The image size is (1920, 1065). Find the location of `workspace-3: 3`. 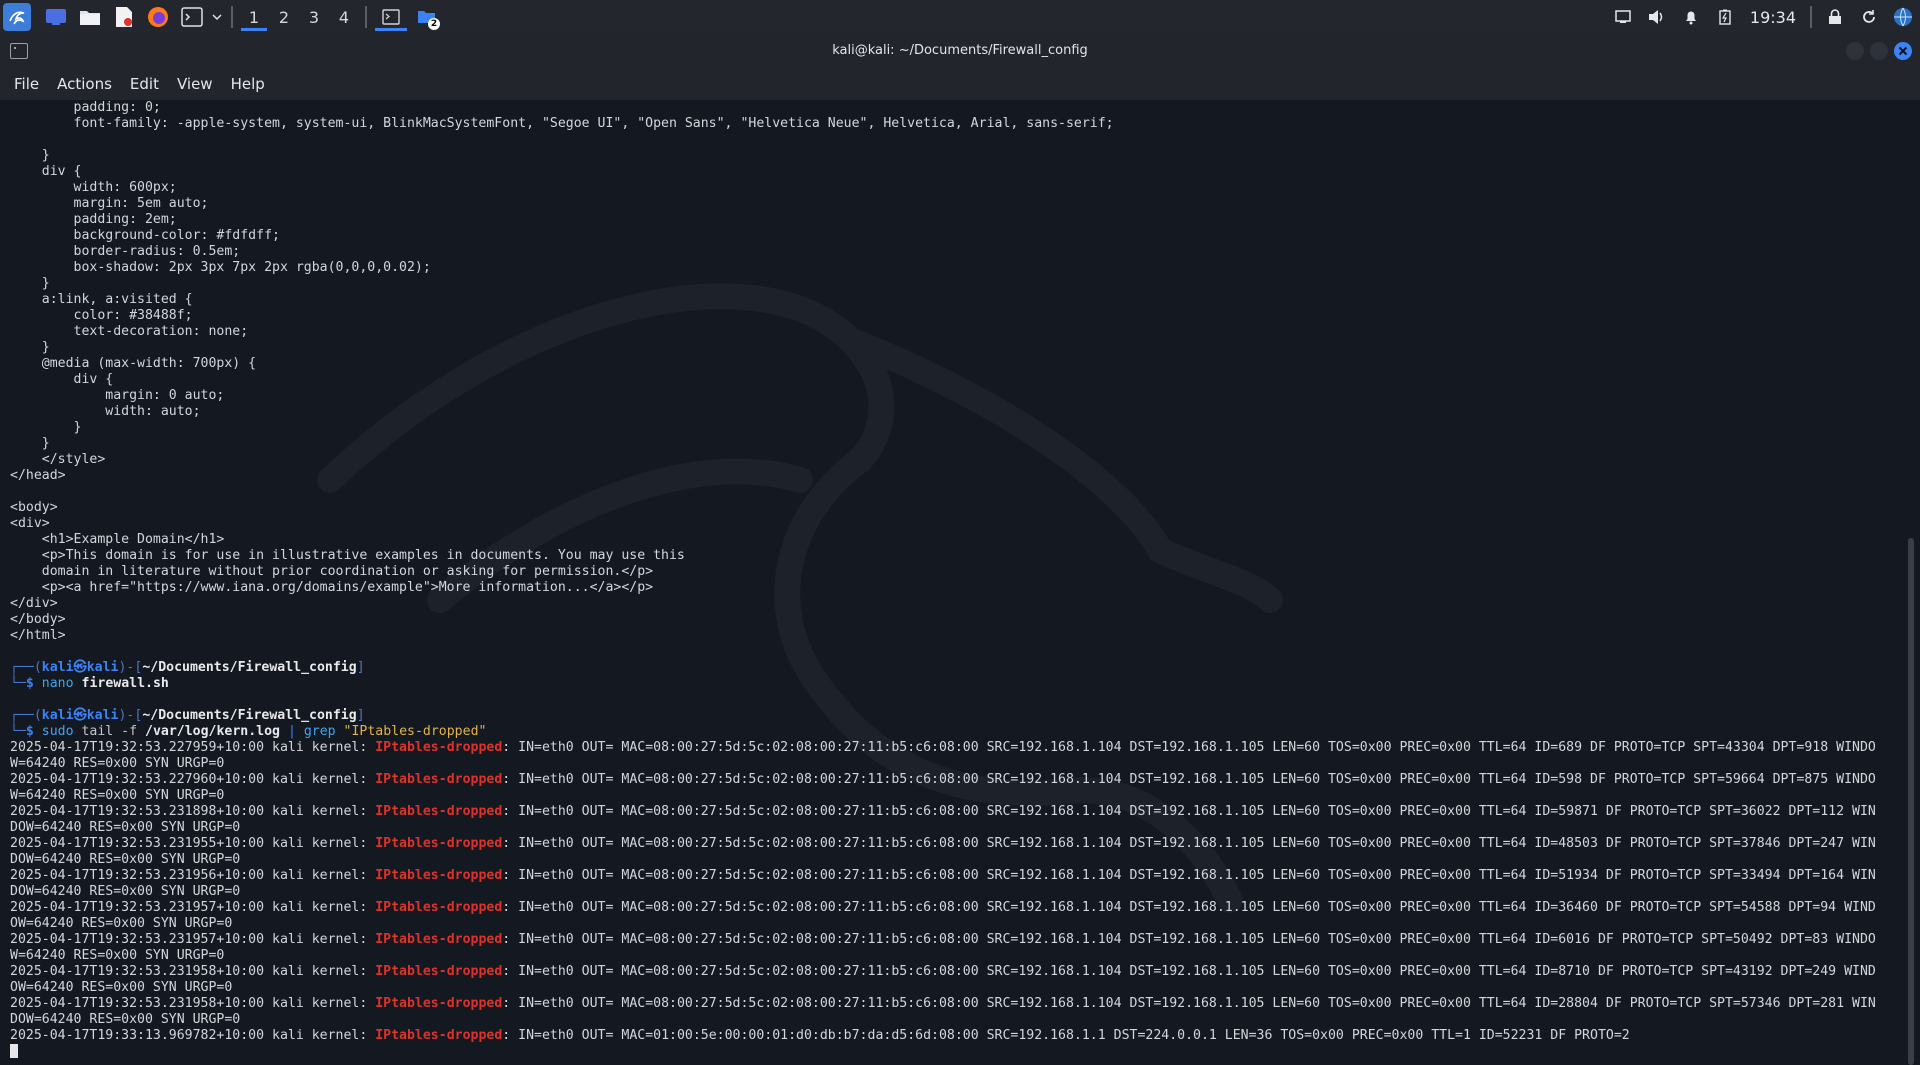

workspace-3: 3 is located at coordinates (314, 17).